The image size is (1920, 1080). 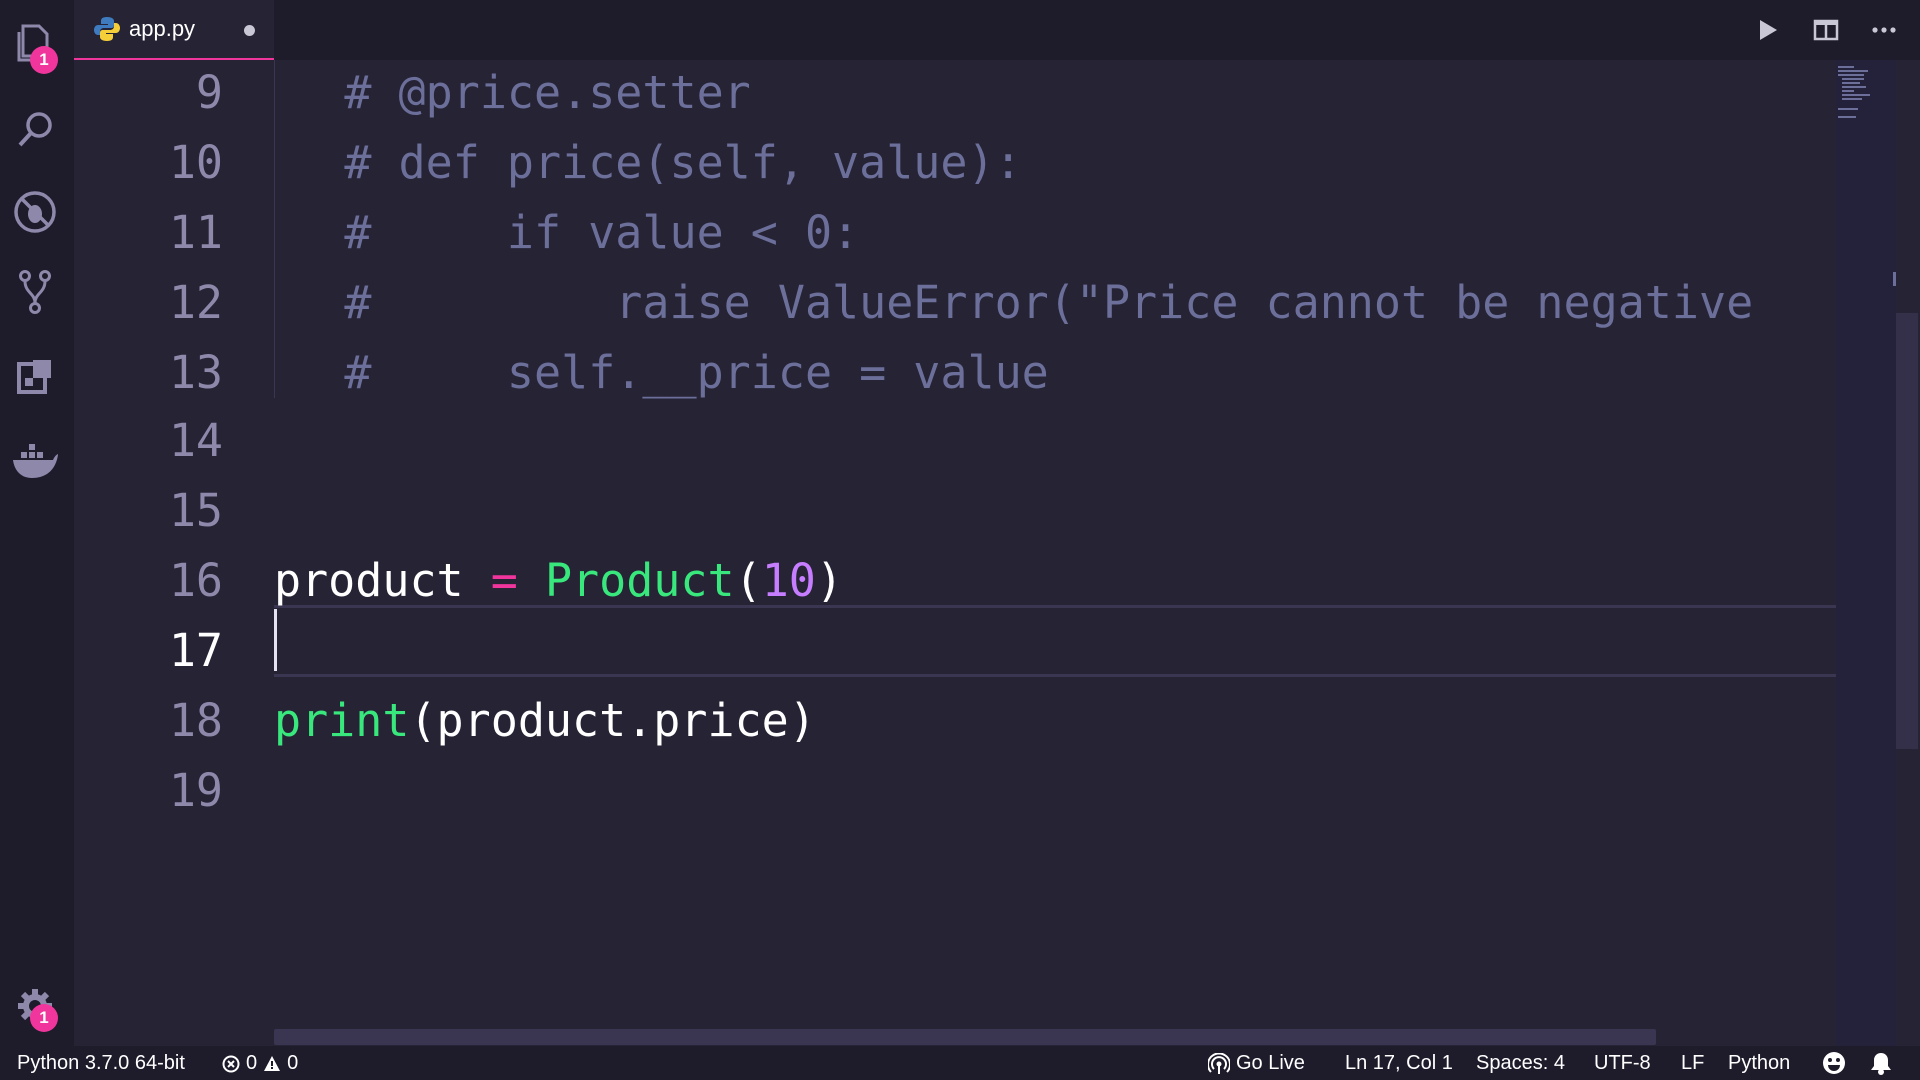 I want to click on line-number: 17, so click(x=195, y=650).